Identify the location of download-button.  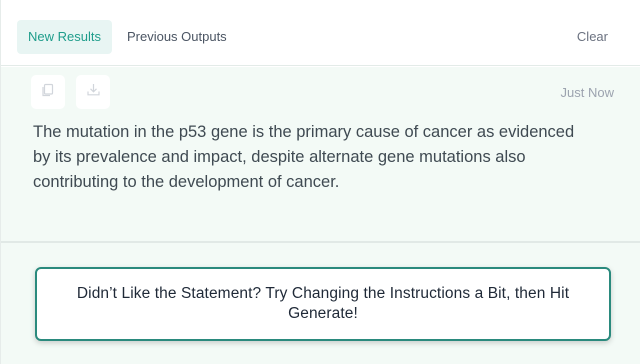
(93, 92).